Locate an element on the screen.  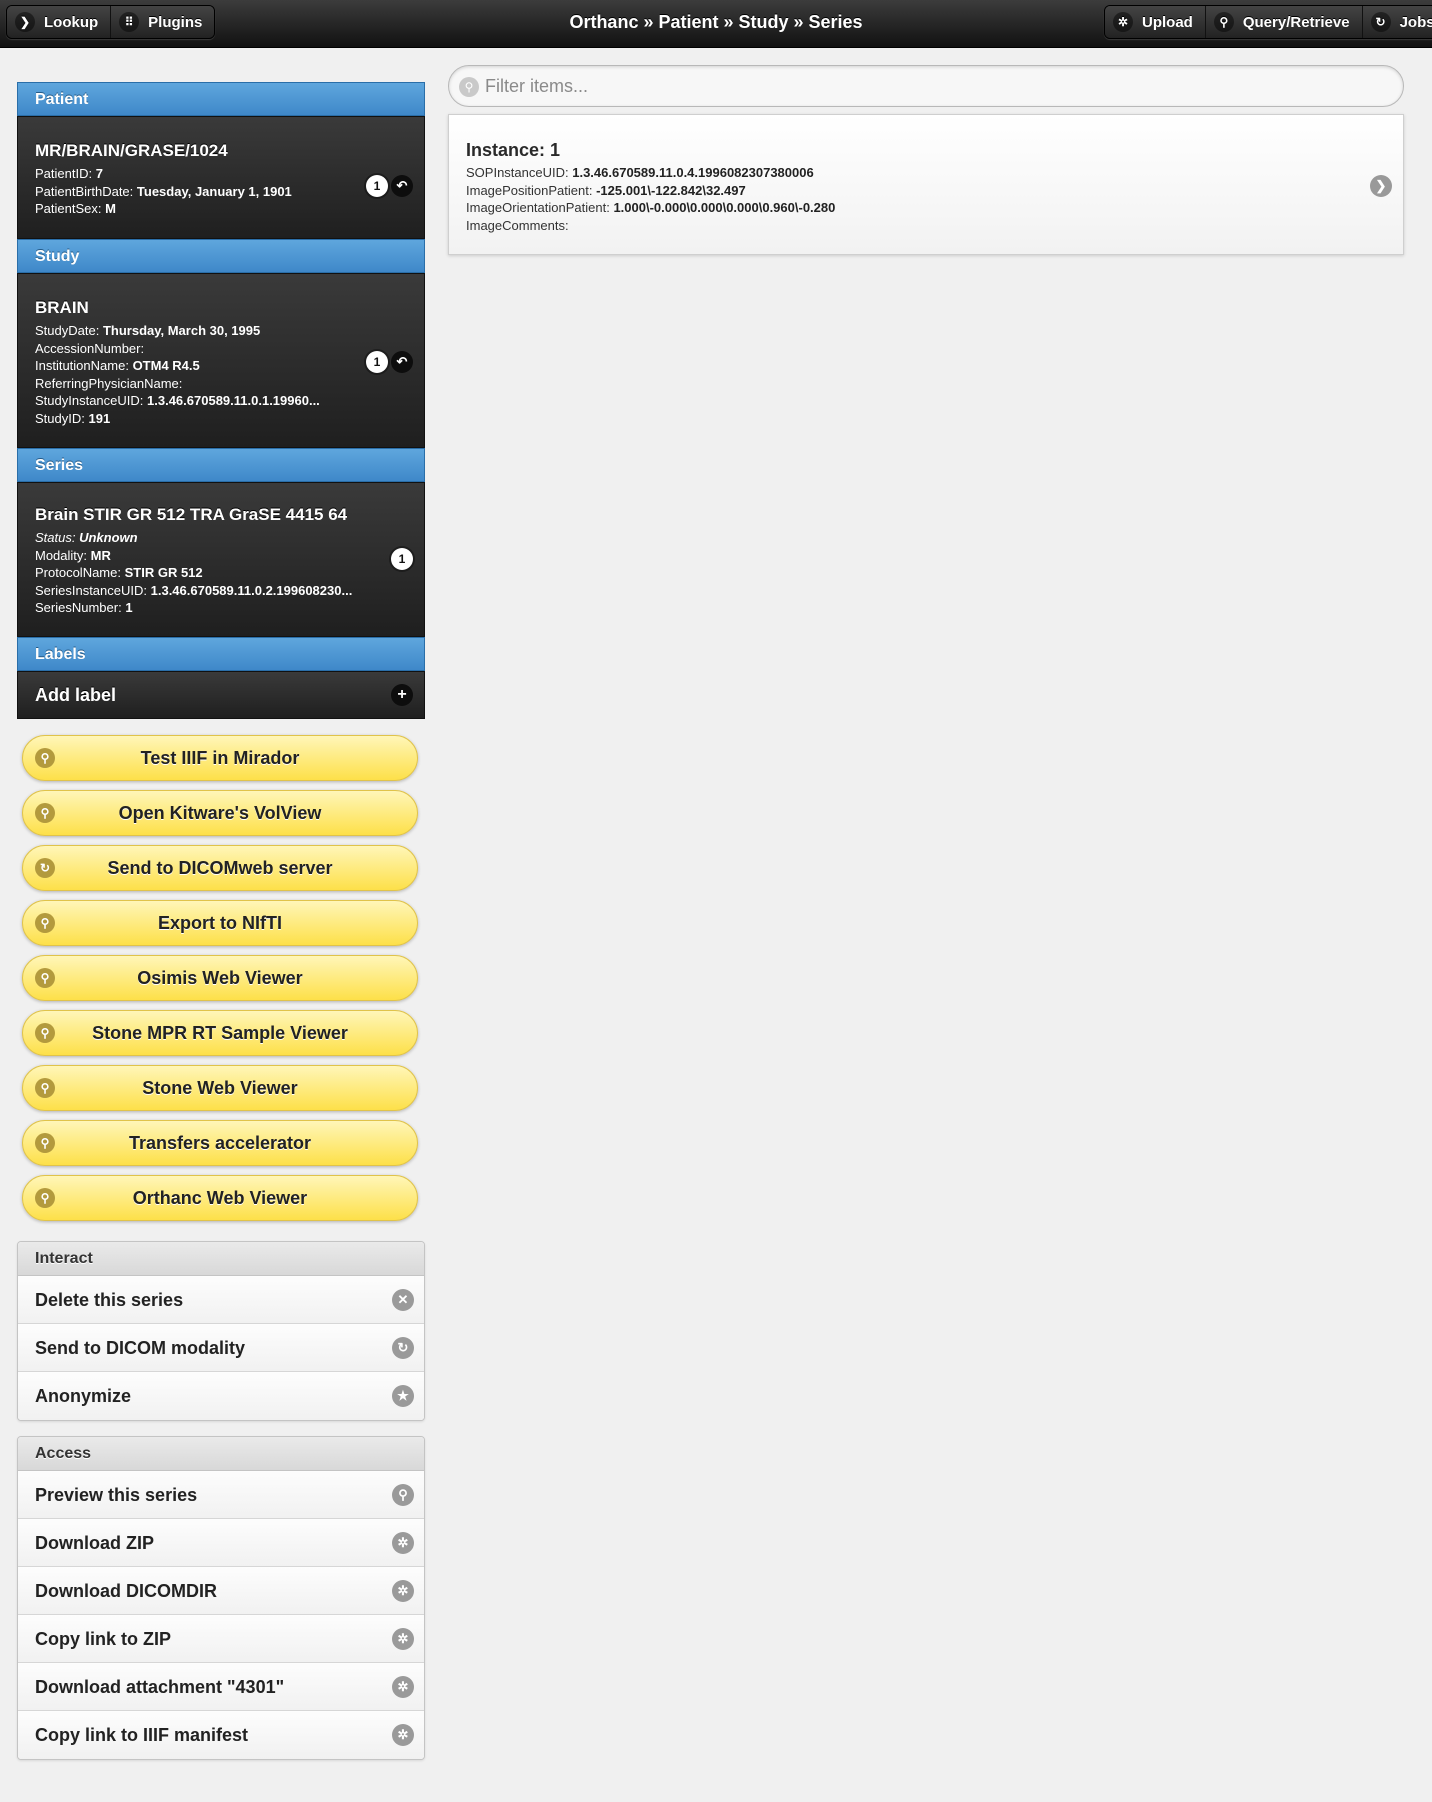
osimis-viewer-button: ⚲ Osimis Web Viewer is located at coordinates (220, 978).